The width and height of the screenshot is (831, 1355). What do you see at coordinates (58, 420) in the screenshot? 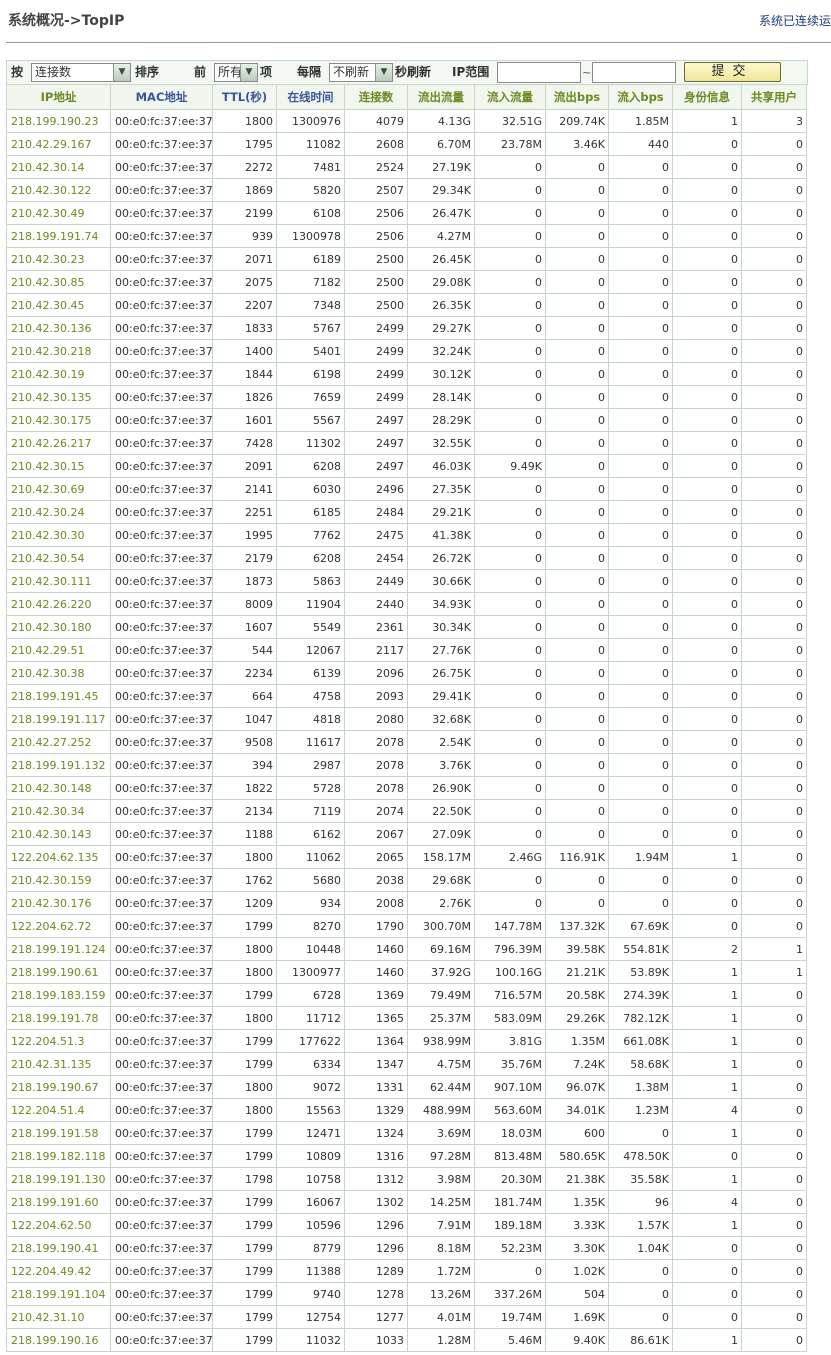
I see `ip-cell: 210.42.30.175` at bounding box center [58, 420].